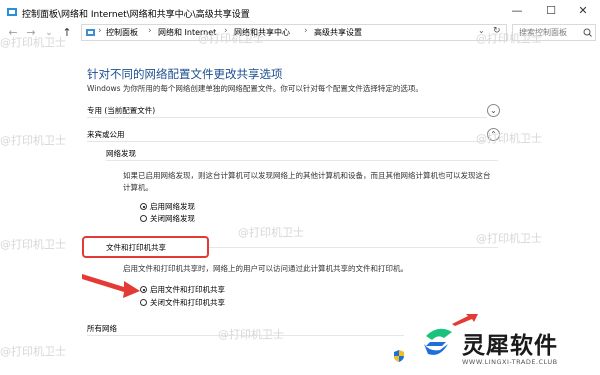 The width and height of the screenshot is (600, 375). Describe the element at coordinates (143, 206) in the screenshot. I see `radio-selected-icon` at that location.